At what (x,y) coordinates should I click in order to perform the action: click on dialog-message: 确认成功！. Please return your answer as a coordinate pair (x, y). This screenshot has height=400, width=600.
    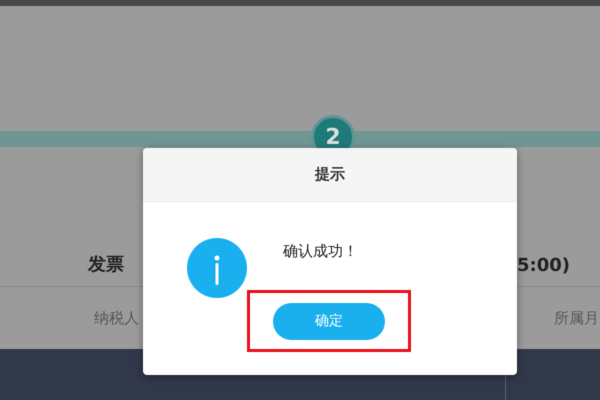
    Looking at the image, I should click on (320, 251).